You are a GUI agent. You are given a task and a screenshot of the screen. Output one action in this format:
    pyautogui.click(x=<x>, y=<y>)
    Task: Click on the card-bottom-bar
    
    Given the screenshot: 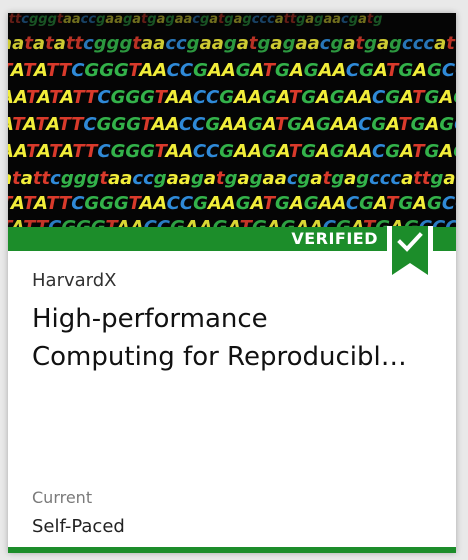 What is the action you would take?
    pyautogui.click(x=232, y=550)
    